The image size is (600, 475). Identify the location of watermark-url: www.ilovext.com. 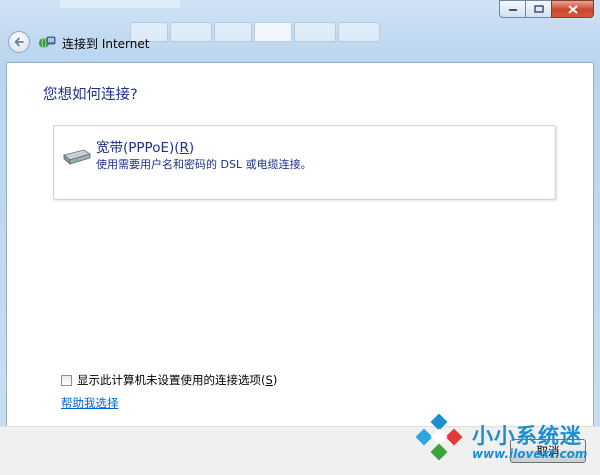
(530, 454).